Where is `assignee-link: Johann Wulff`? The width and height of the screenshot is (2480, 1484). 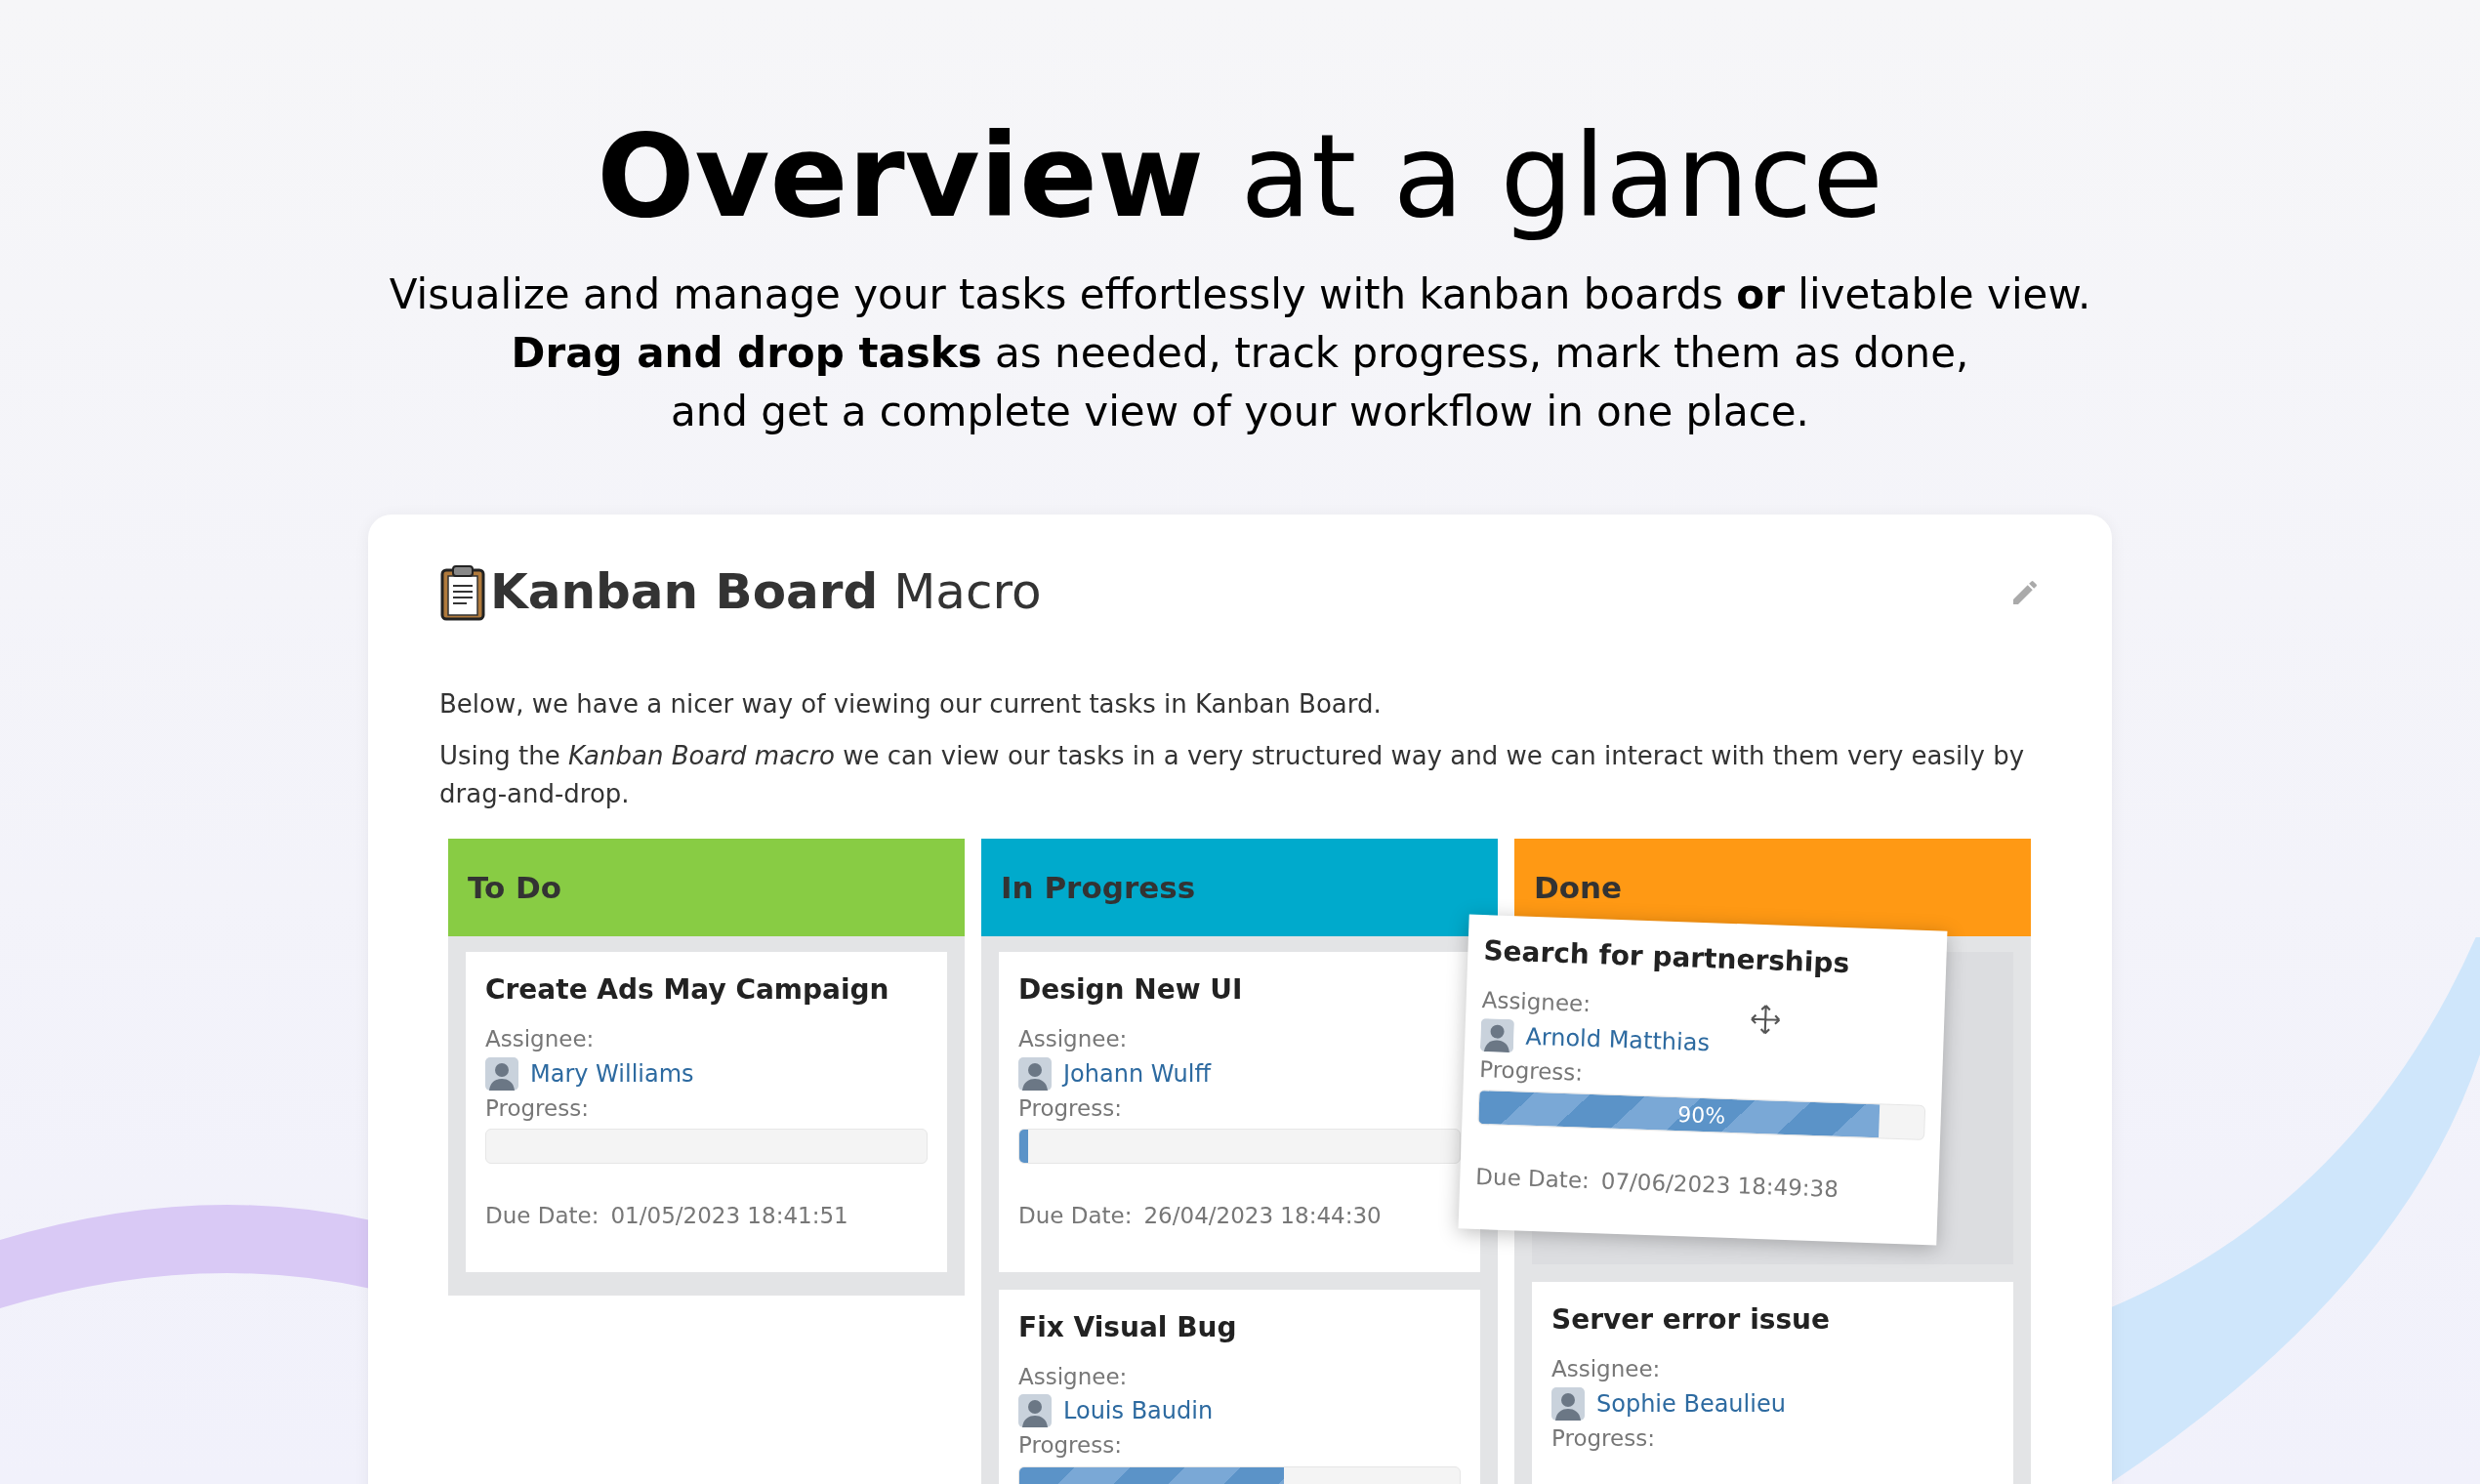 assignee-link: Johann Wulff is located at coordinates (1137, 1074).